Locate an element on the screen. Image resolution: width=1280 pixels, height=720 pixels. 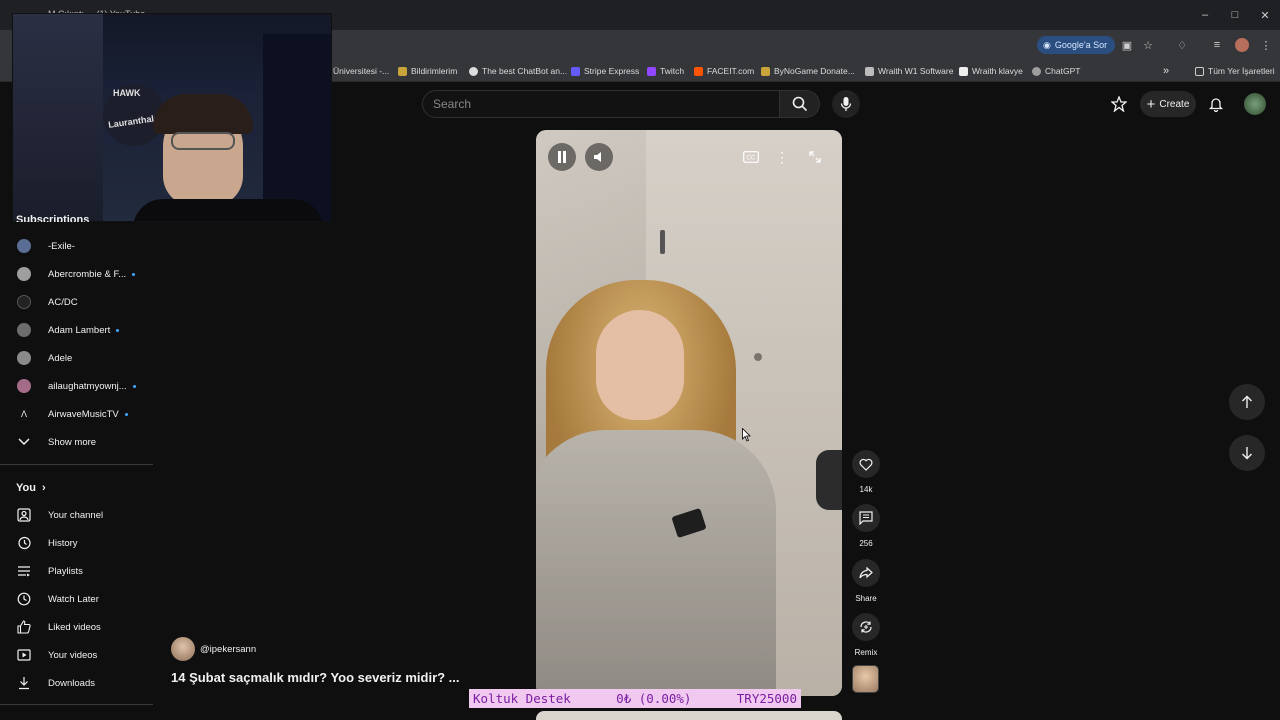
comment-count: 256 is located at coordinates (866, 543).